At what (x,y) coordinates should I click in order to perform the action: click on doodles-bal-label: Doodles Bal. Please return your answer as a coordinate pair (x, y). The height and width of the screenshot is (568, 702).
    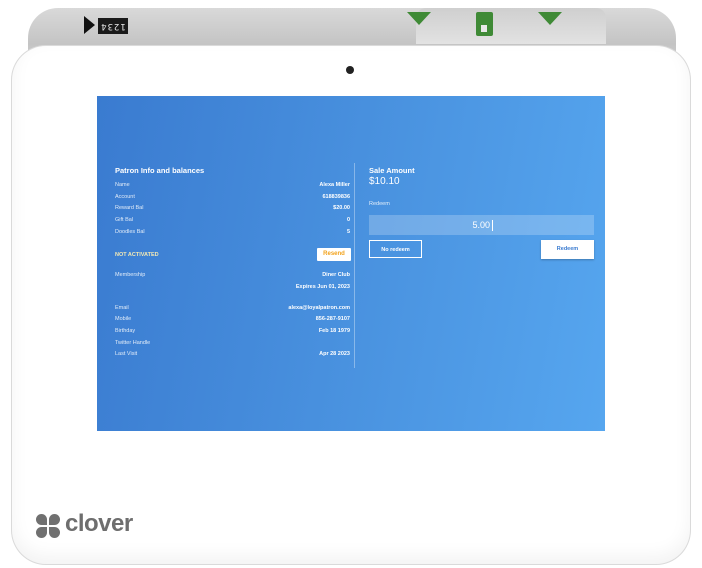
    Looking at the image, I should click on (130, 232).